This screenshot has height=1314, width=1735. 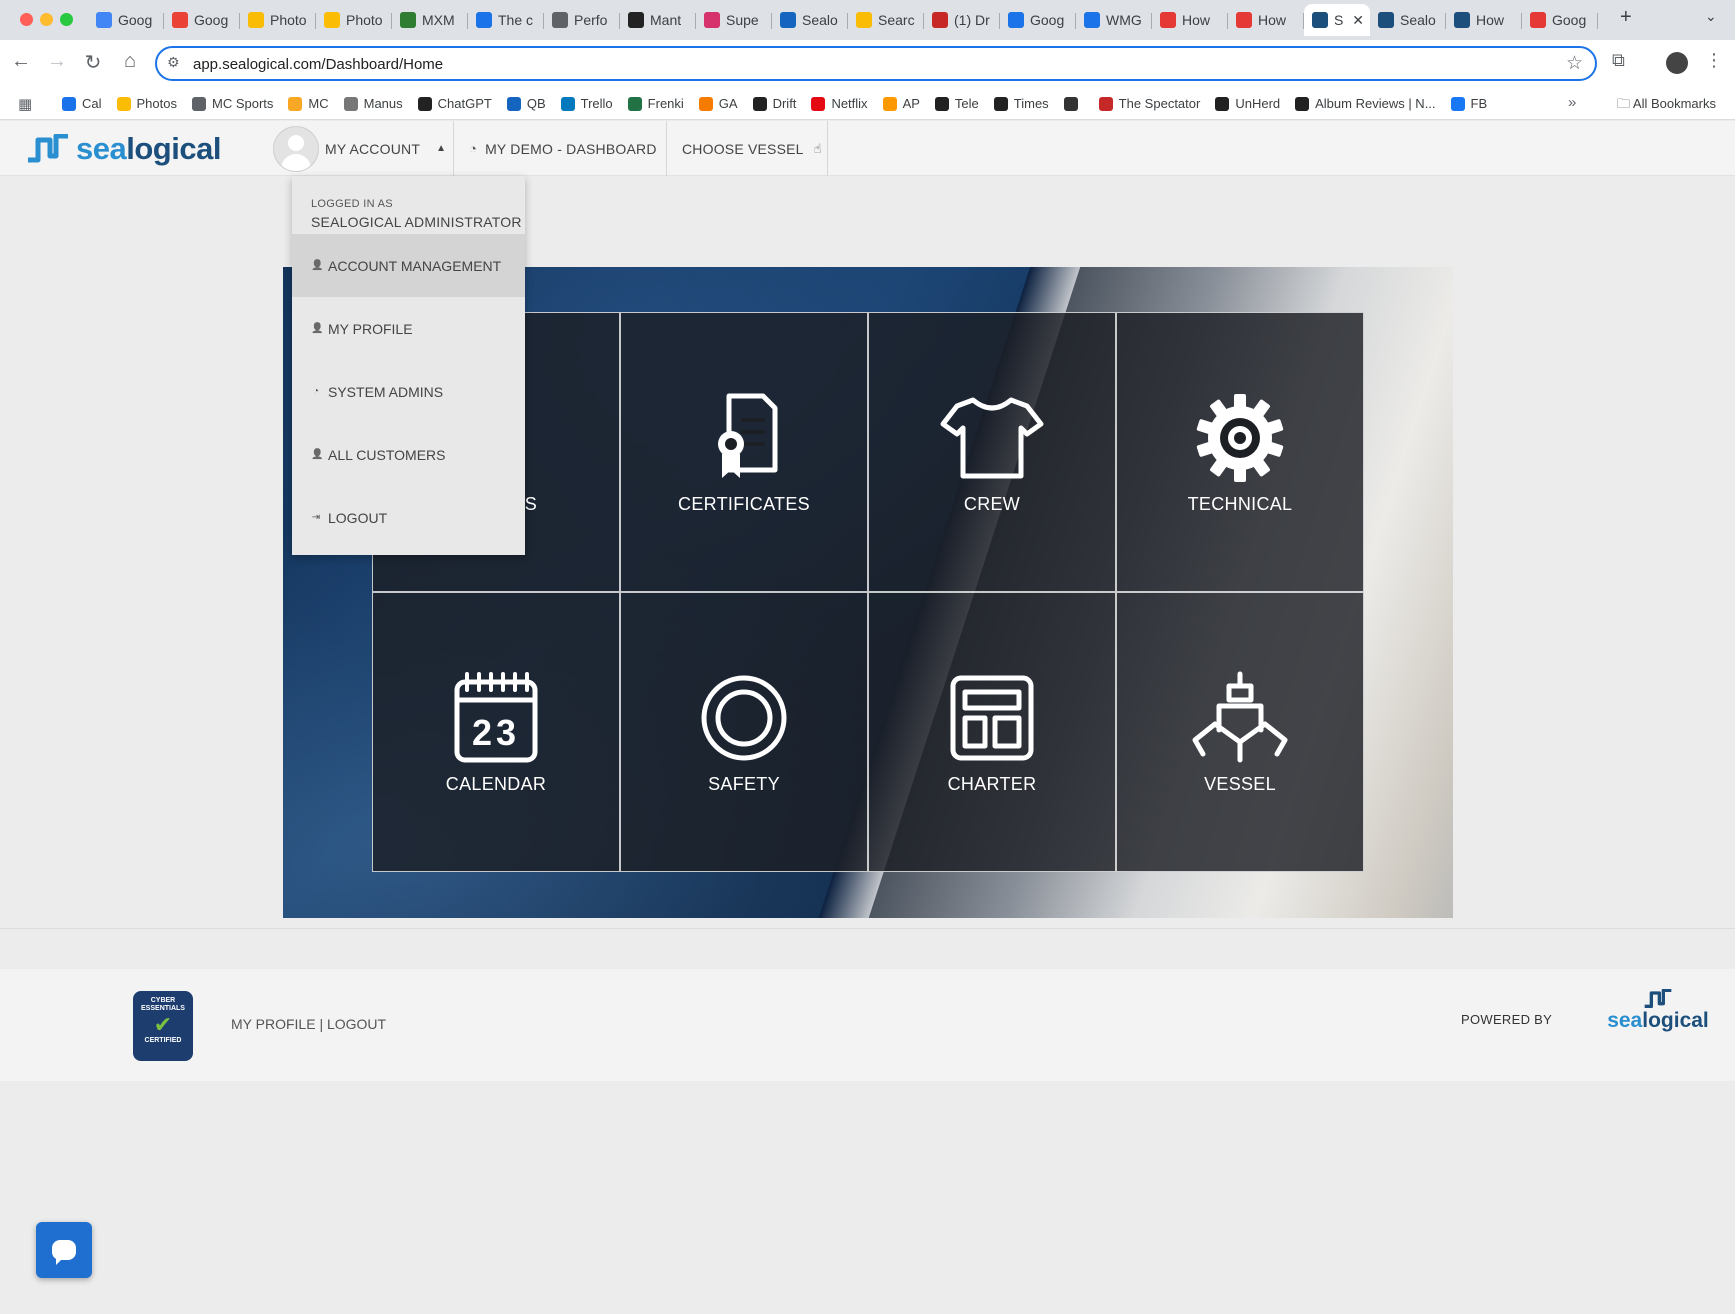 I want to click on dropdown-item-all-customers: 👤 ALL CUSTOMERS, so click(x=408, y=454).